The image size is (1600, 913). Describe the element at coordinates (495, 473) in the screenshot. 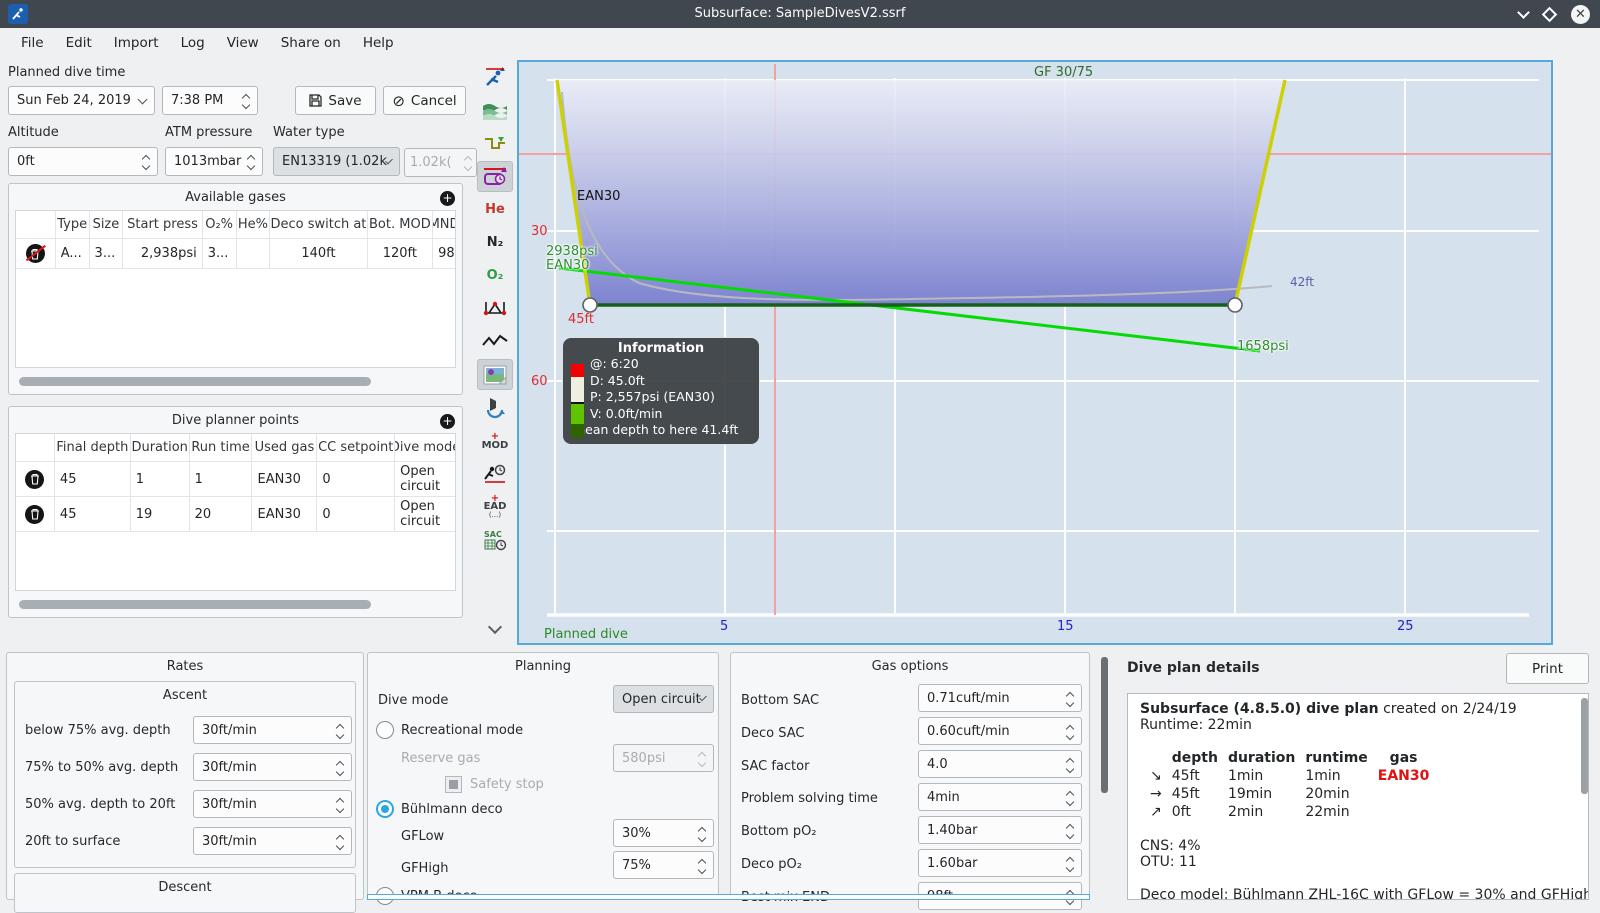

I see `toolbar-dive-time-icon` at that location.